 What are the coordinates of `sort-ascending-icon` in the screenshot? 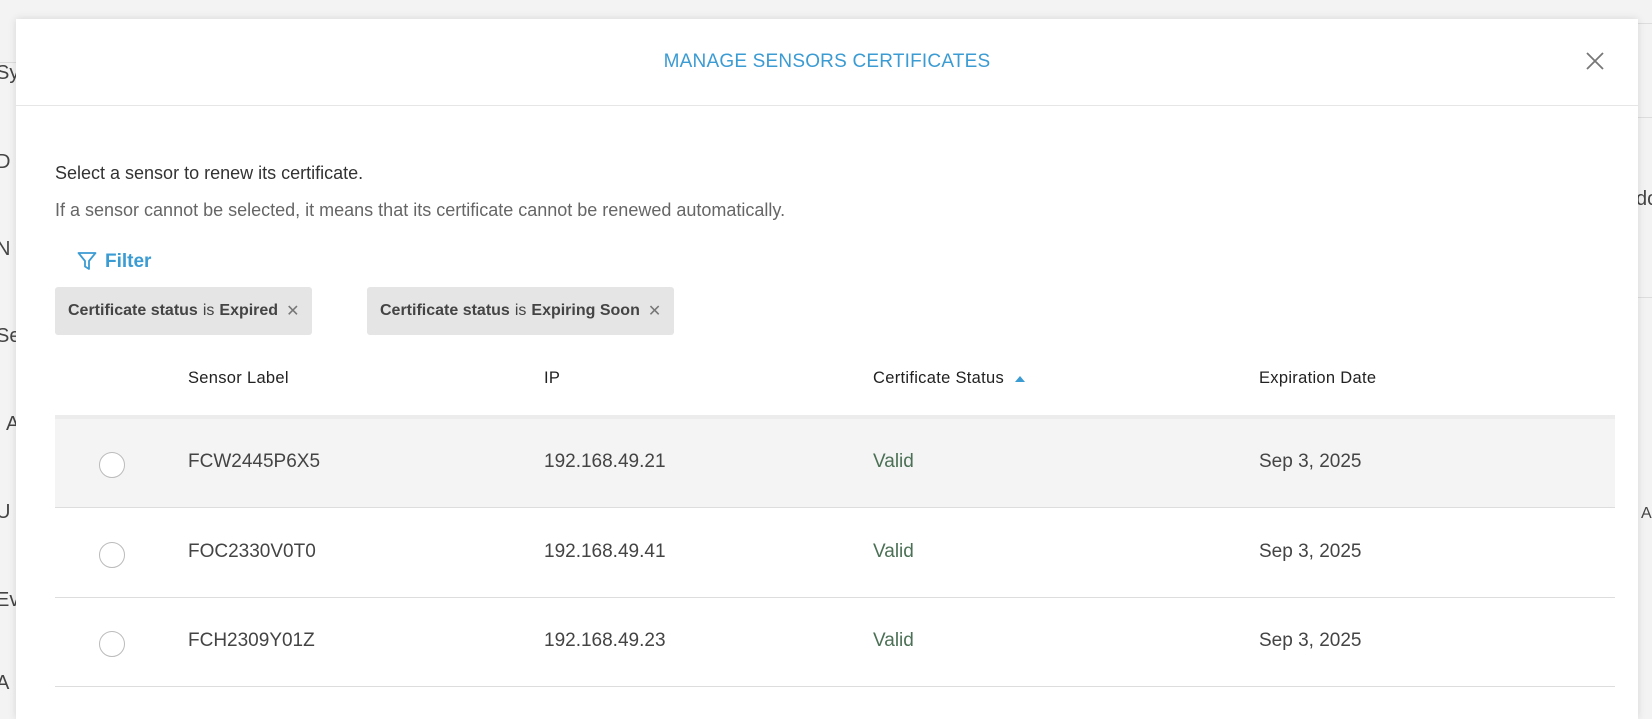 It's located at (1020, 378).